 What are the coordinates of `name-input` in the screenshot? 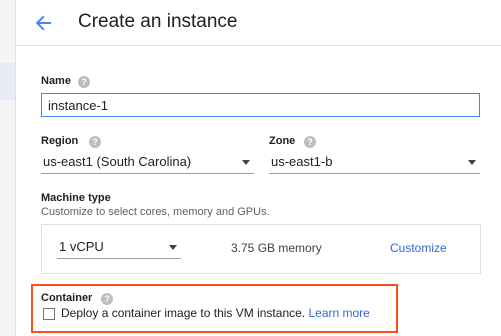 It's located at (260, 105).